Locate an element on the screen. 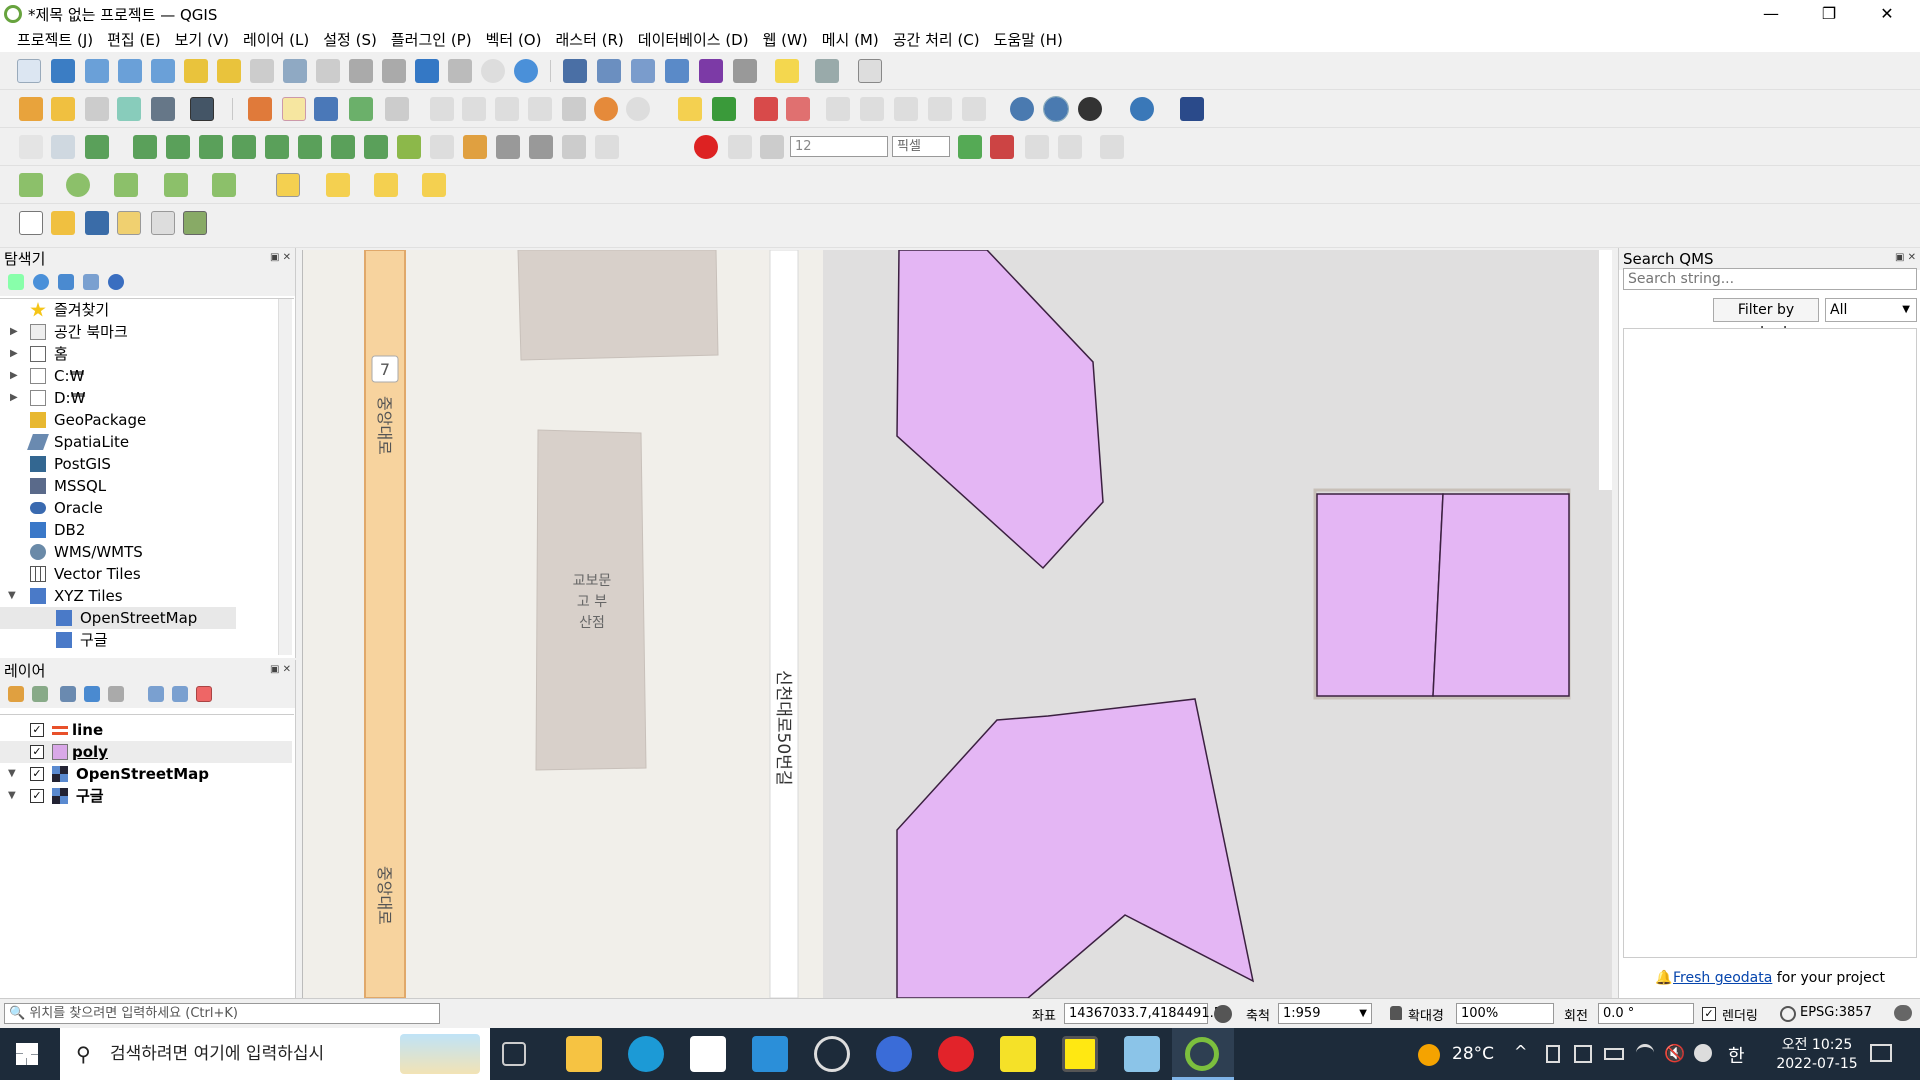 Image resolution: width=1920 pixels, height=1080 pixels. snap-intersection-icon is located at coordinates (1002, 147).